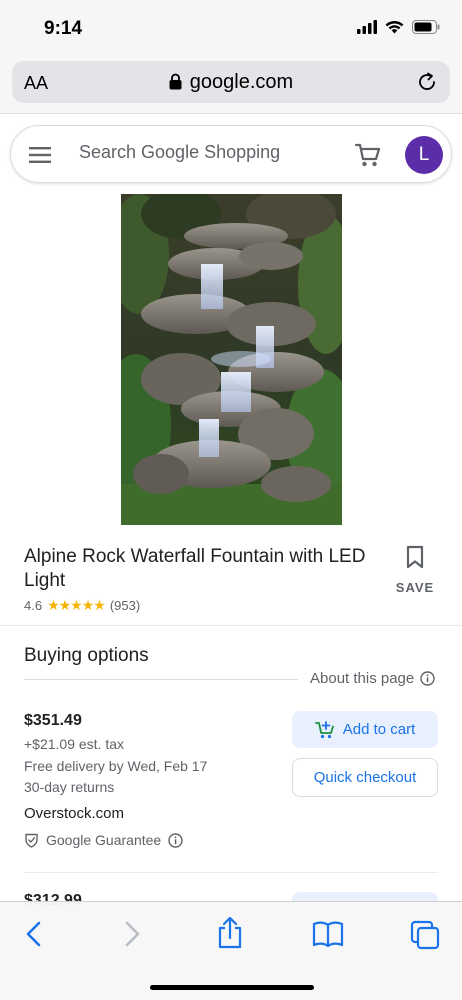 The width and height of the screenshot is (462, 1000). I want to click on seller-name: Overstock.com, so click(74, 813).